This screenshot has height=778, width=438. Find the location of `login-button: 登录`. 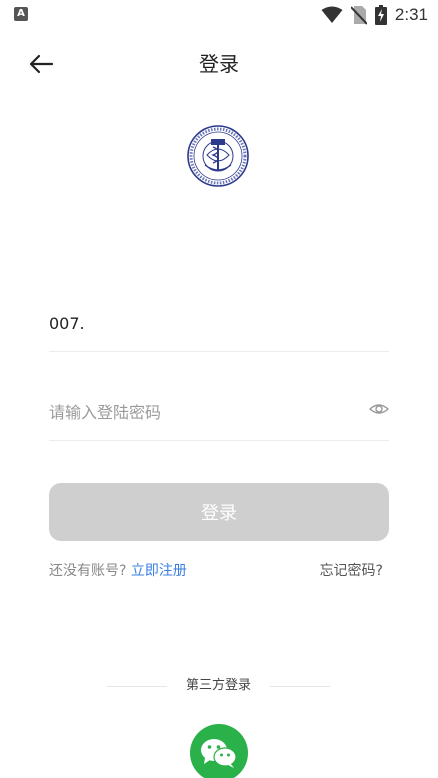

login-button: 登录 is located at coordinates (219, 512).